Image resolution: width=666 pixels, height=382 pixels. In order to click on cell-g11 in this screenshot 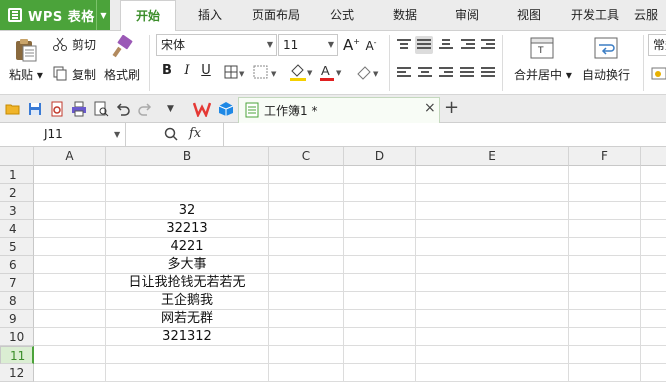, I will do `click(653, 355)`.